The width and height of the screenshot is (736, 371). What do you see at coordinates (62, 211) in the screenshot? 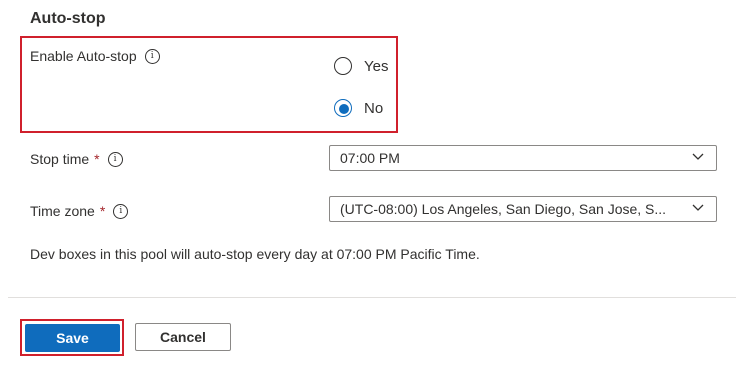
I see `time-zone-label-text: Time zone` at bounding box center [62, 211].